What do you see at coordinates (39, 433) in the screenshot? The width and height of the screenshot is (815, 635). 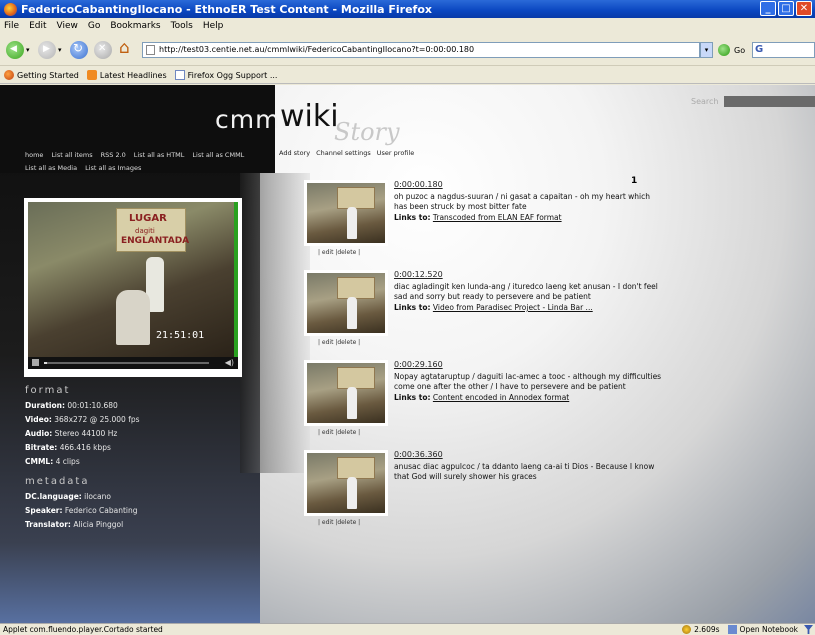 I see `audio-label: Audio:` at bounding box center [39, 433].